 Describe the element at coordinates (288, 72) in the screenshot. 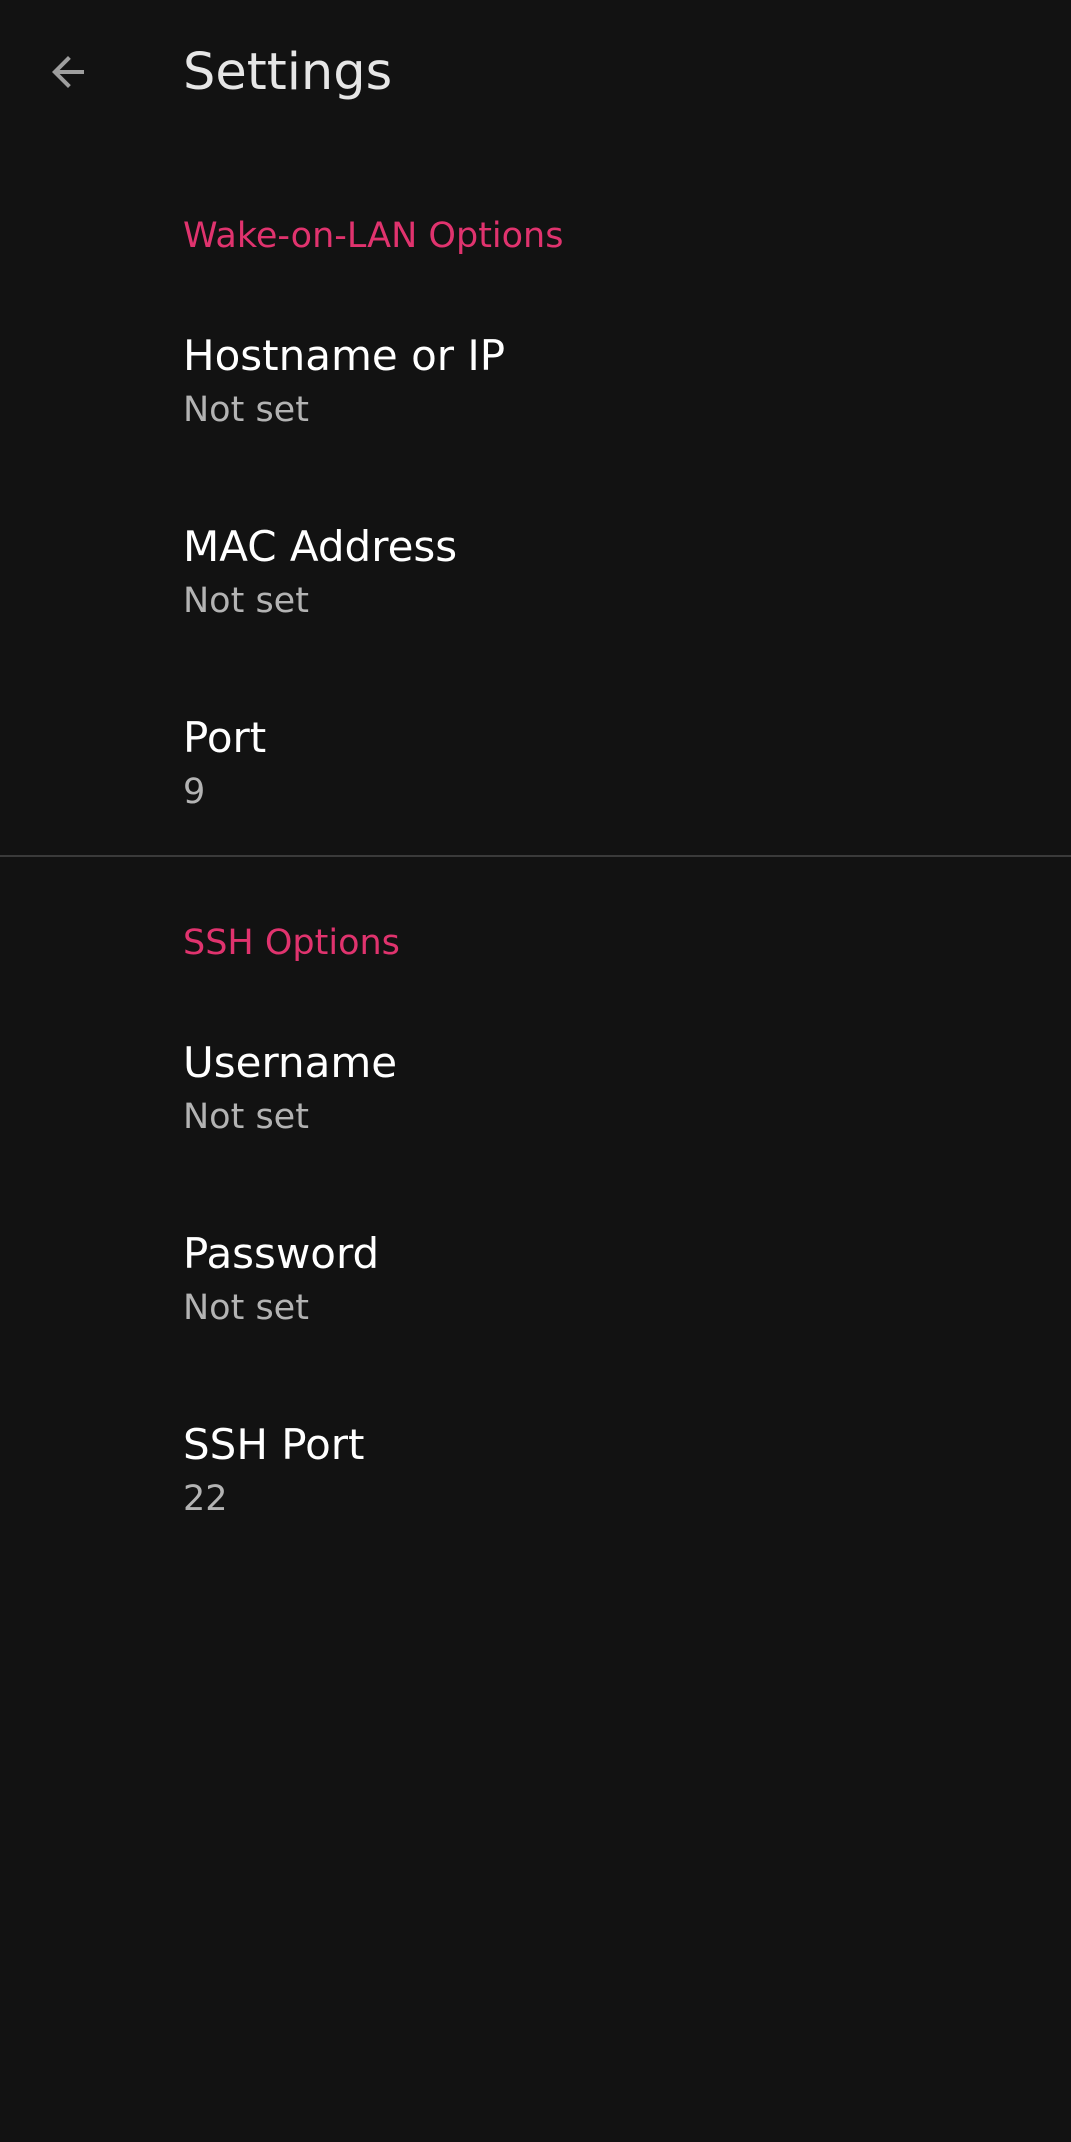

I see `page-title: Settings` at that location.